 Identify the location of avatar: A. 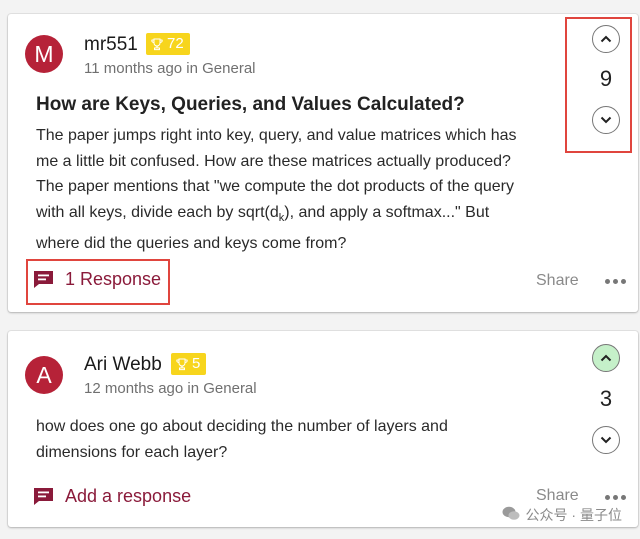
(44, 375).